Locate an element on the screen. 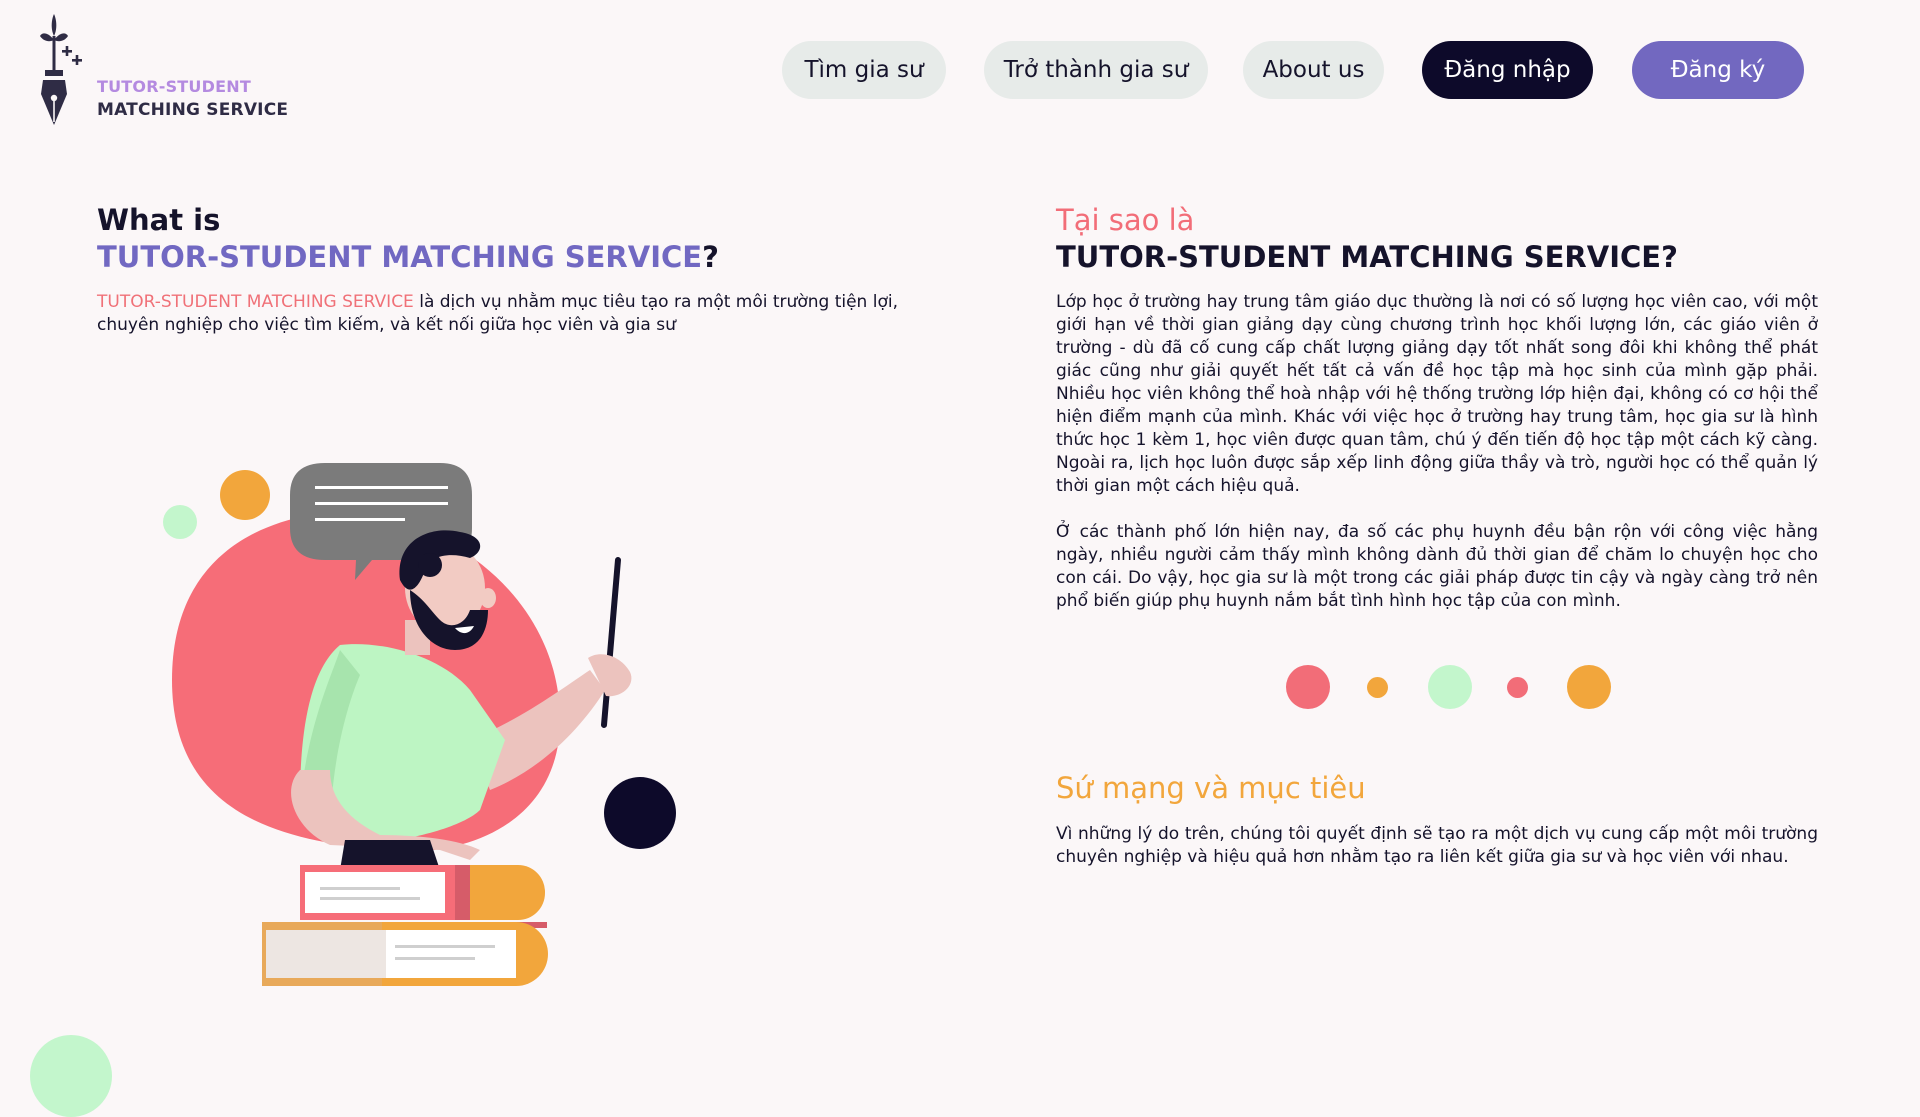  teacher-illustration is located at coordinates (419, 724).